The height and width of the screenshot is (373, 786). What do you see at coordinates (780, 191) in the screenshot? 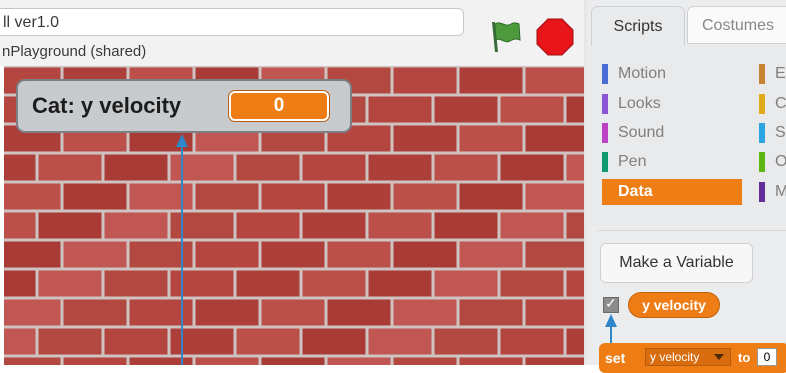
I see `category-label: M` at bounding box center [780, 191].